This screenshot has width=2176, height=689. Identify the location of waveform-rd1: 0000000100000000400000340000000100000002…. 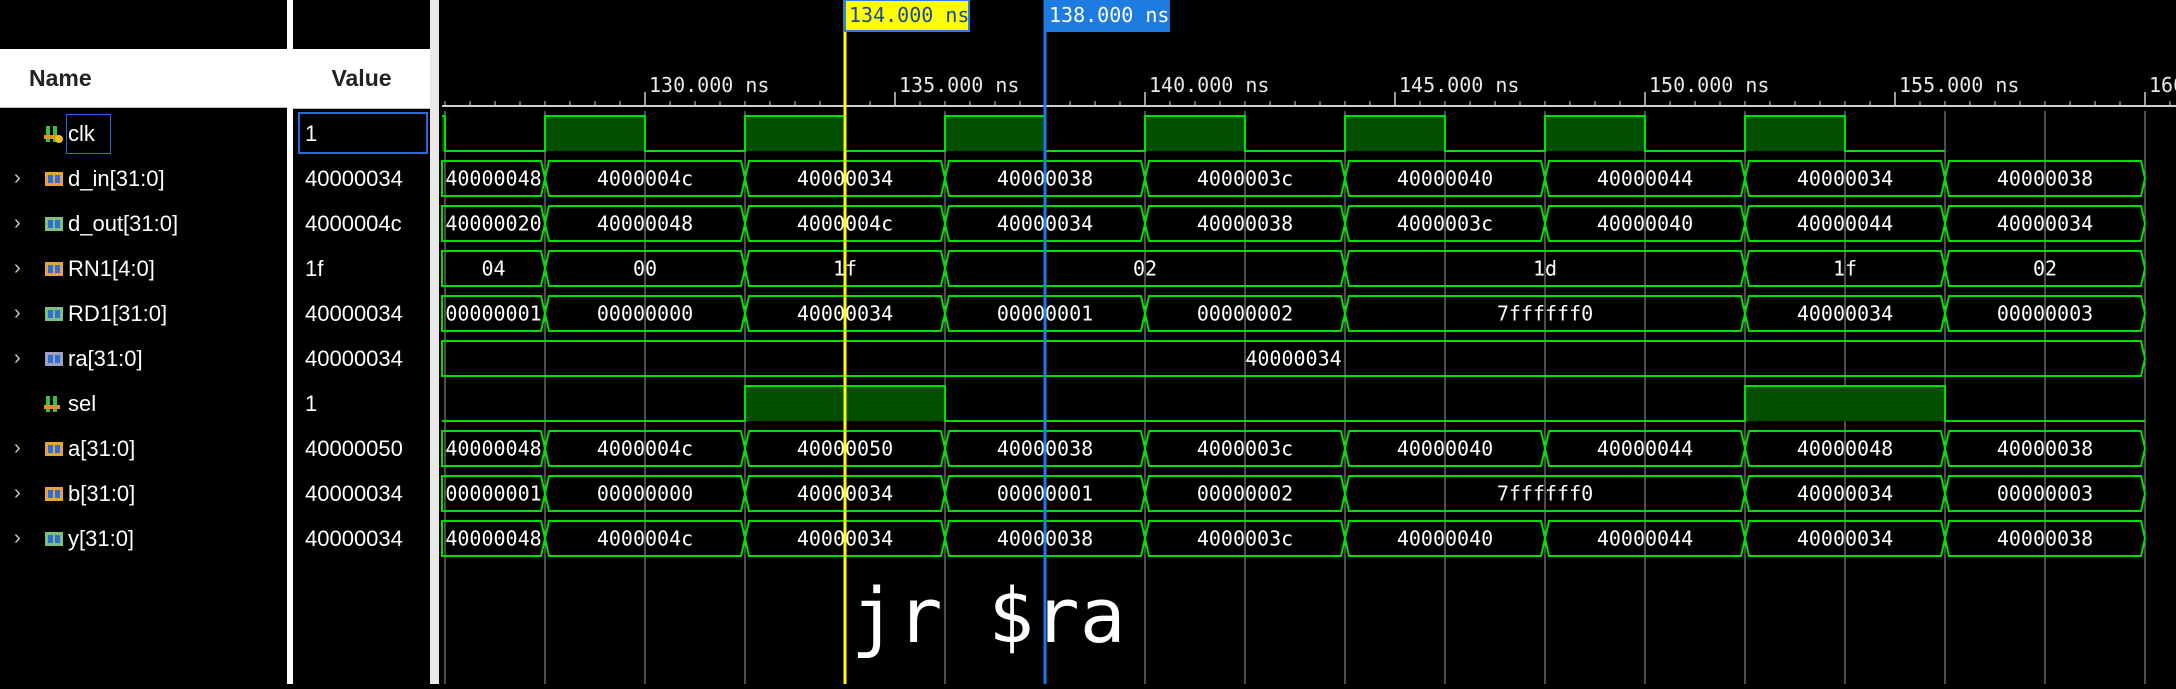
(1294, 313).